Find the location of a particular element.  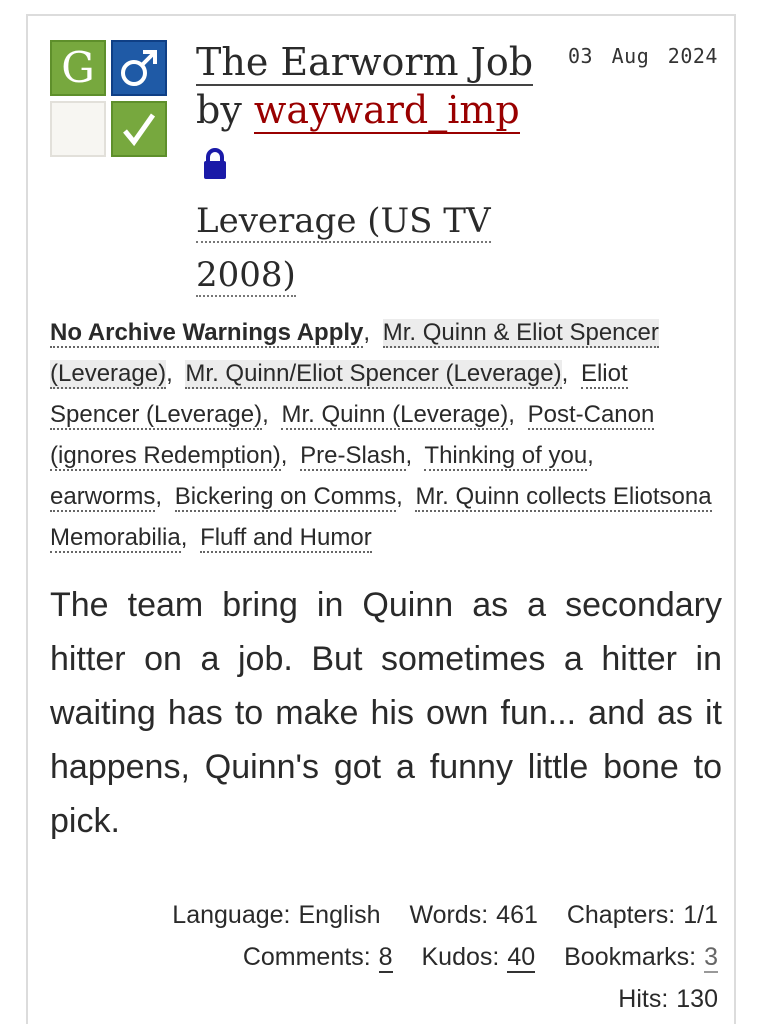

fandom-line-2: 2008) is located at coordinates (246, 276).